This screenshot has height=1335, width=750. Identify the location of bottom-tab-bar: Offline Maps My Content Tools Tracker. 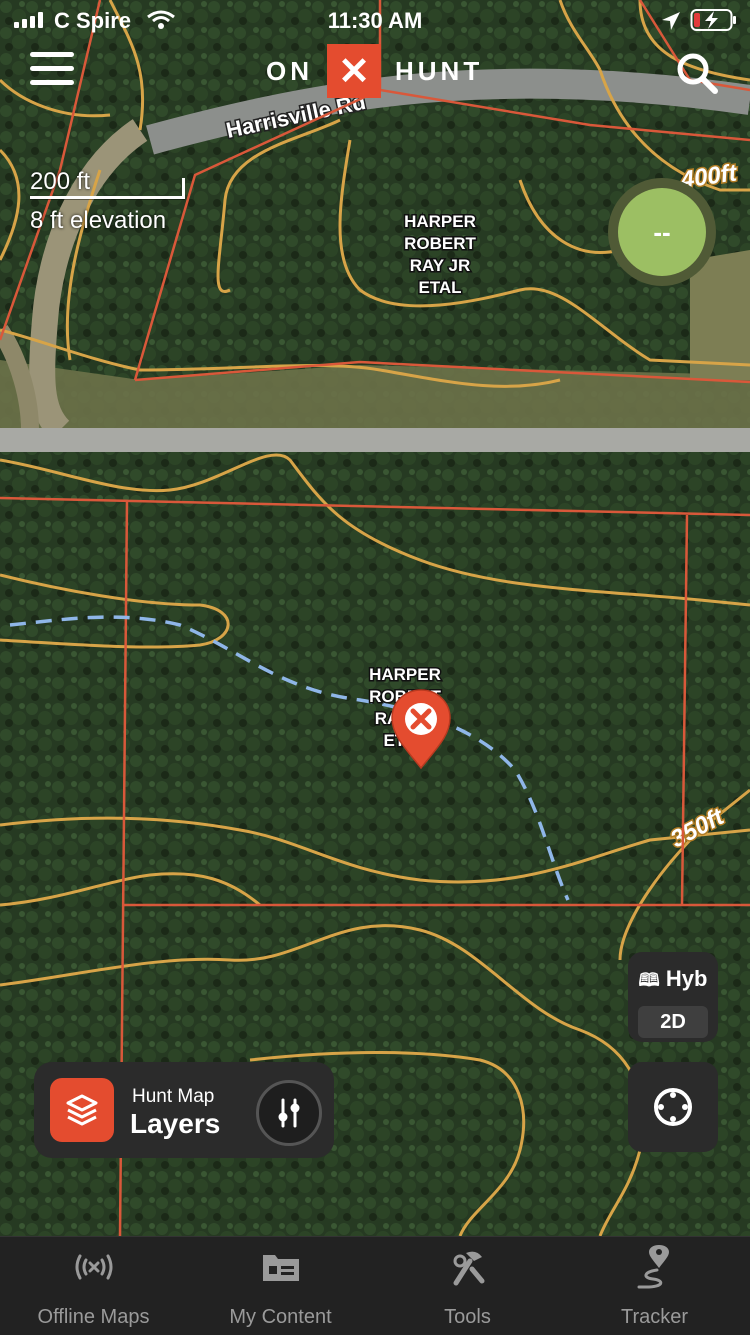
(375, 1285).